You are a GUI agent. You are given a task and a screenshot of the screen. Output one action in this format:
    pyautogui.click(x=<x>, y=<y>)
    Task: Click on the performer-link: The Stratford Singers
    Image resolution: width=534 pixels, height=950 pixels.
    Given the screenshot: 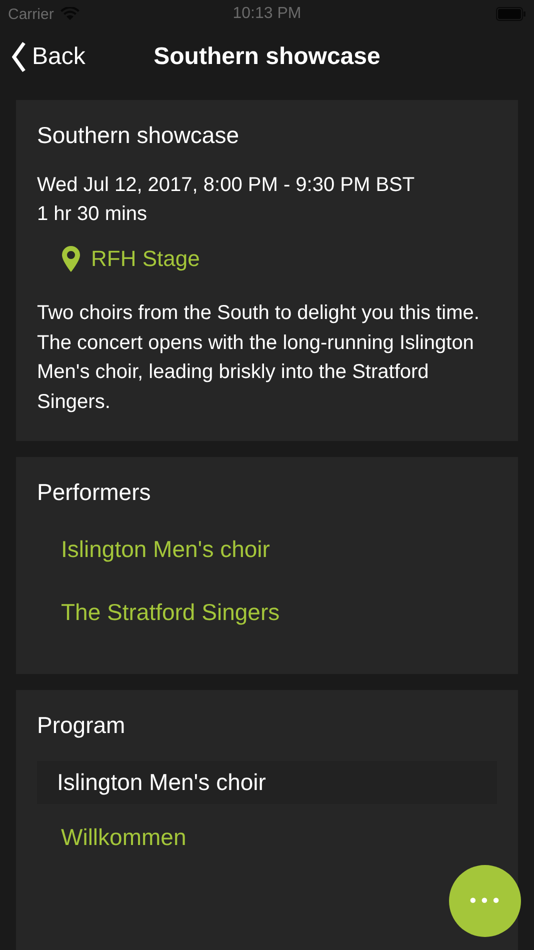 What is the action you would take?
    pyautogui.click(x=170, y=612)
    